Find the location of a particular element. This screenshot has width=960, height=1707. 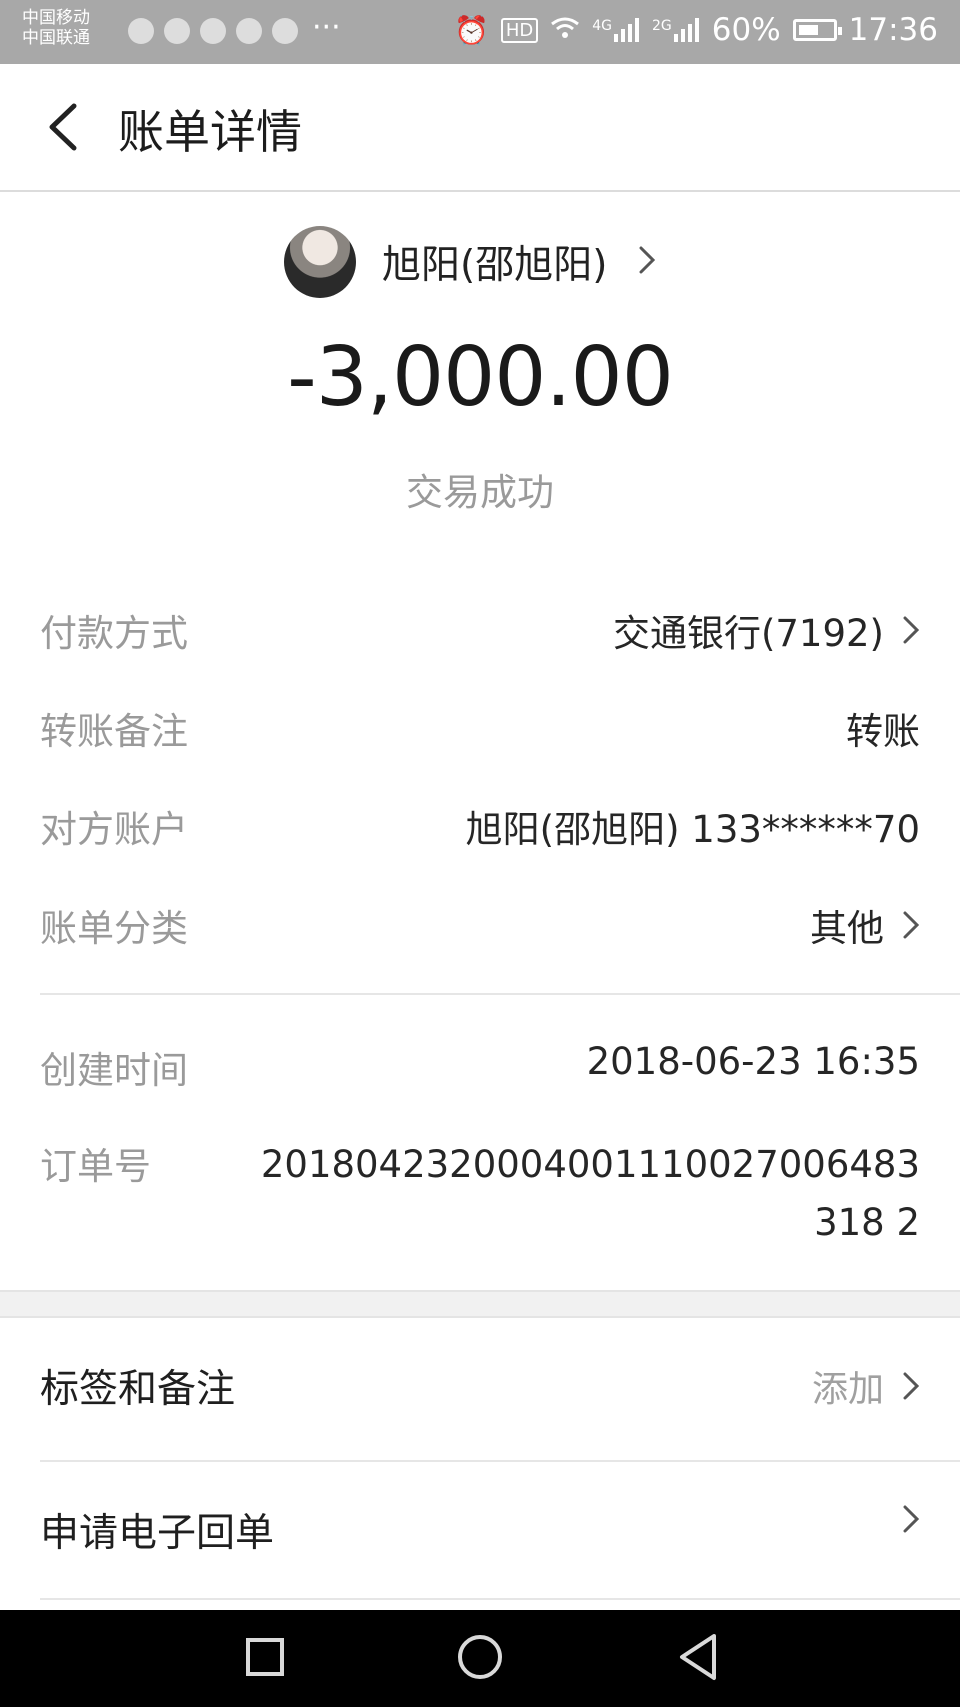

browser-icon is located at coordinates (177, 31).